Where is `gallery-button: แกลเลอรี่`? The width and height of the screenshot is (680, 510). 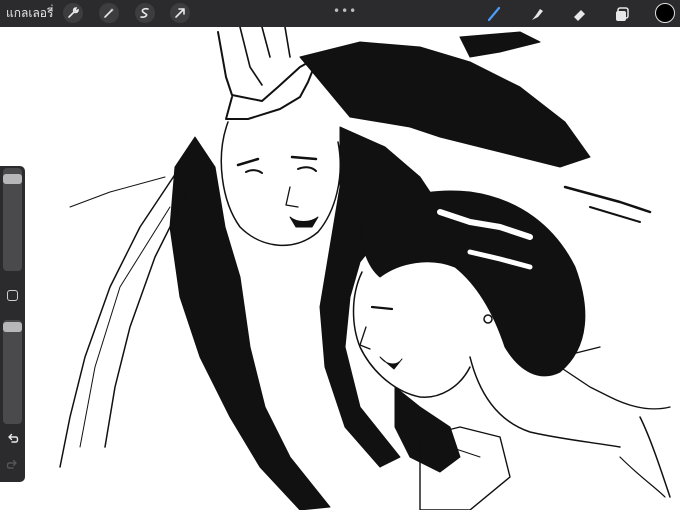
gallery-button: แกลเลอรี่ is located at coordinates (29, 13).